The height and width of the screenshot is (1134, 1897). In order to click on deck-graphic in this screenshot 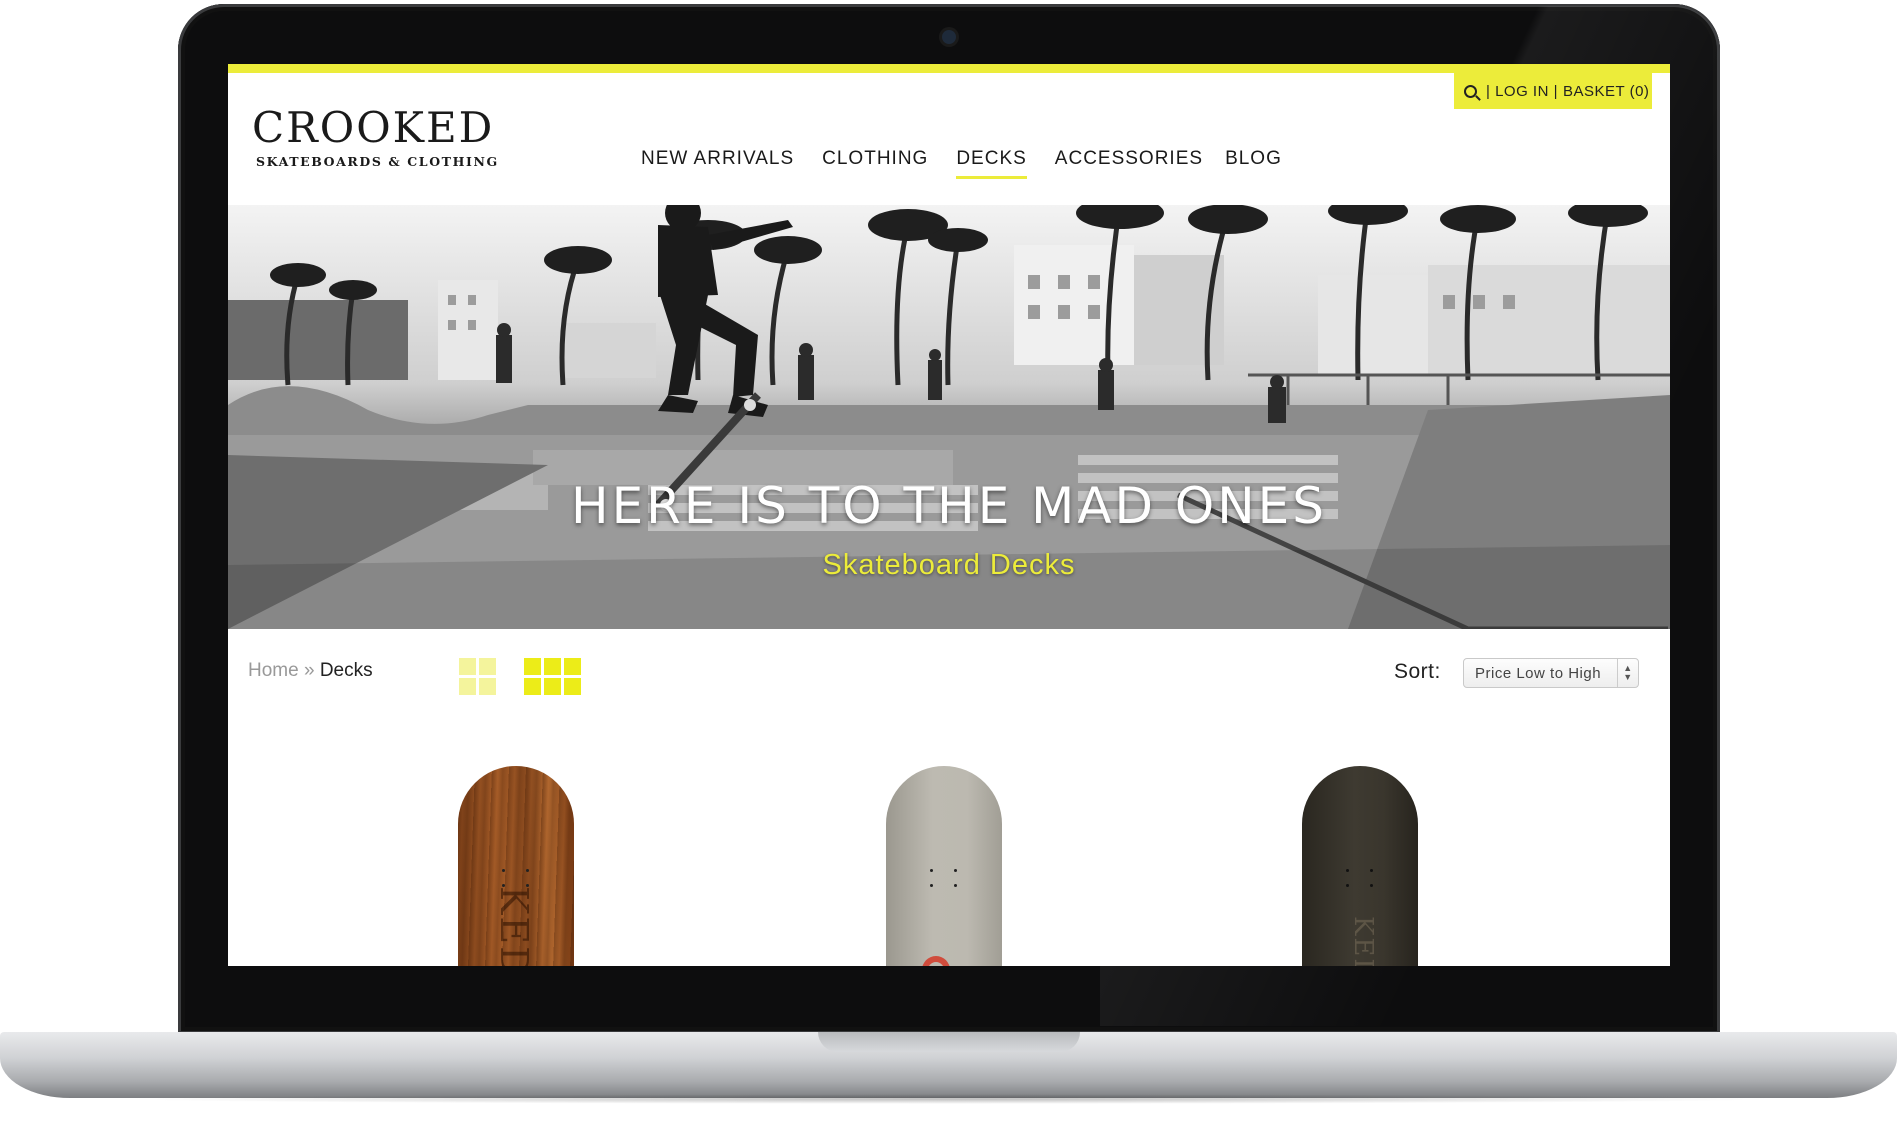, I will do `click(936, 961)`.